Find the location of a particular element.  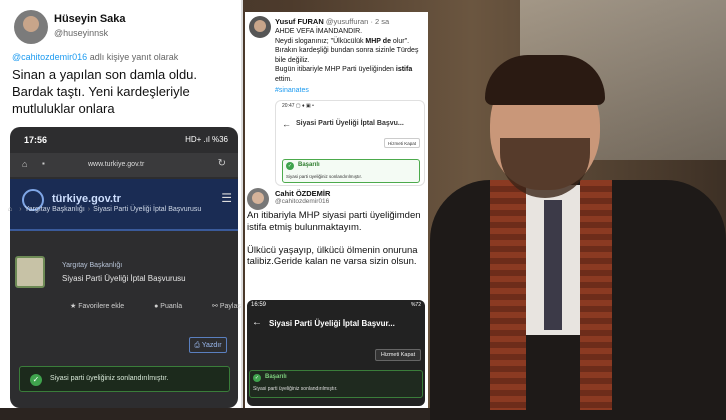

hair is located at coordinates (545, 80).